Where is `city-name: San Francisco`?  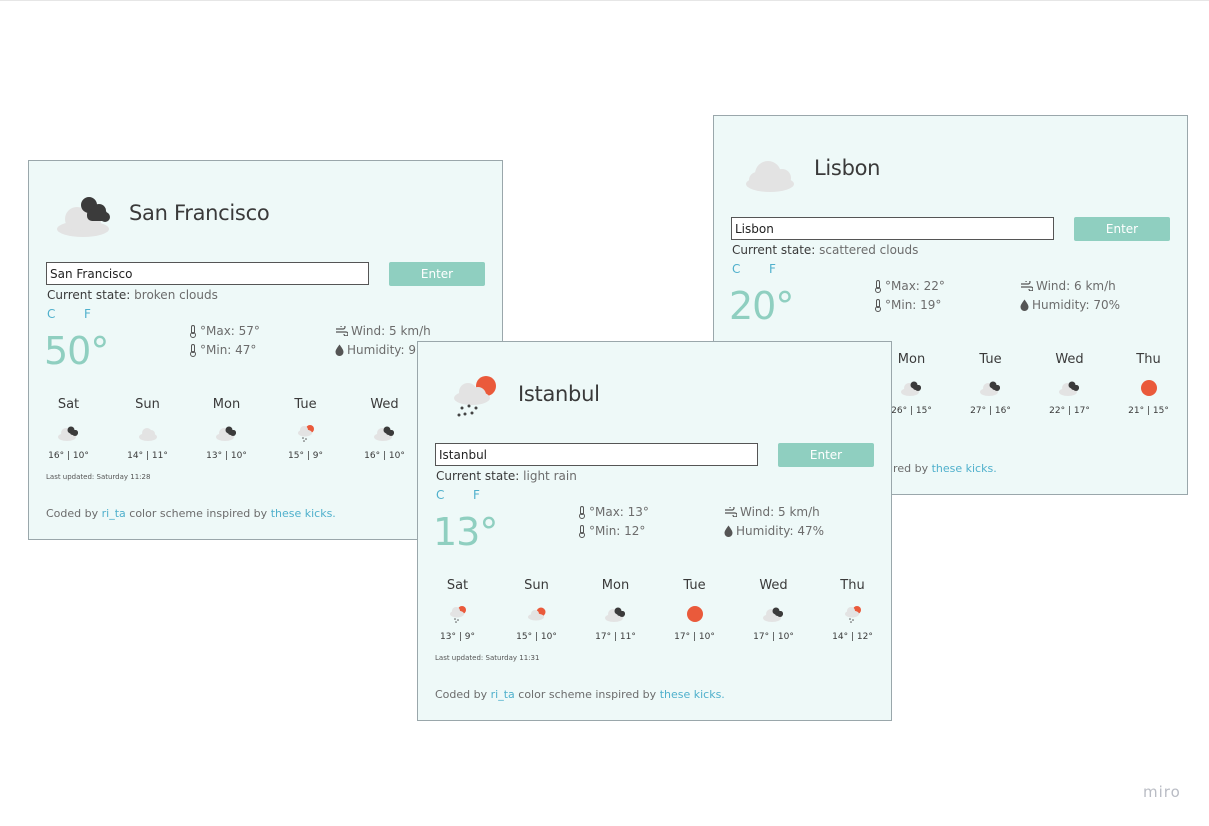 city-name: San Francisco is located at coordinates (199, 213).